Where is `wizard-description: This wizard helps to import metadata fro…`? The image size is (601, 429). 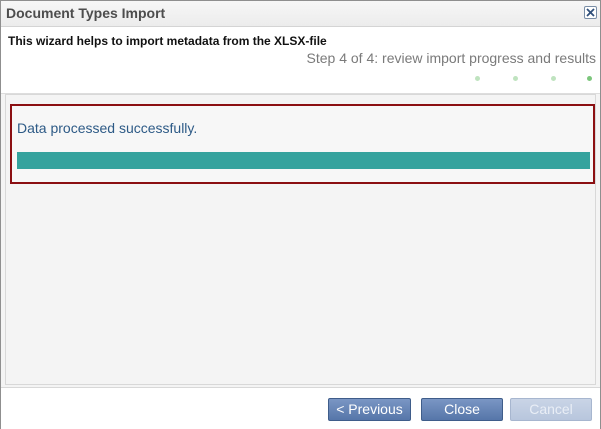 wizard-description: This wizard helps to import metadata fro… is located at coordinates (167, 41).